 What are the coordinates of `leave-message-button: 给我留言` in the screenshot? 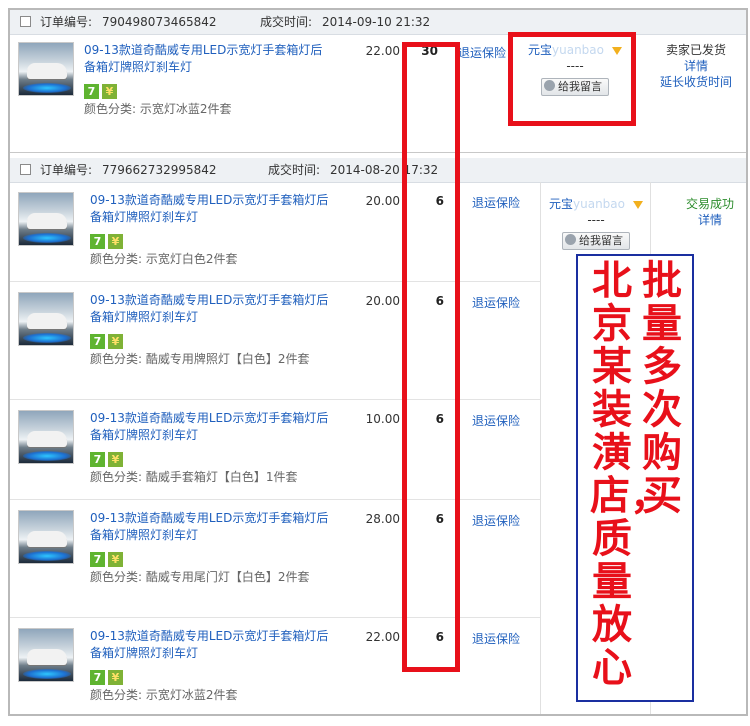 It's located at (596, 241).